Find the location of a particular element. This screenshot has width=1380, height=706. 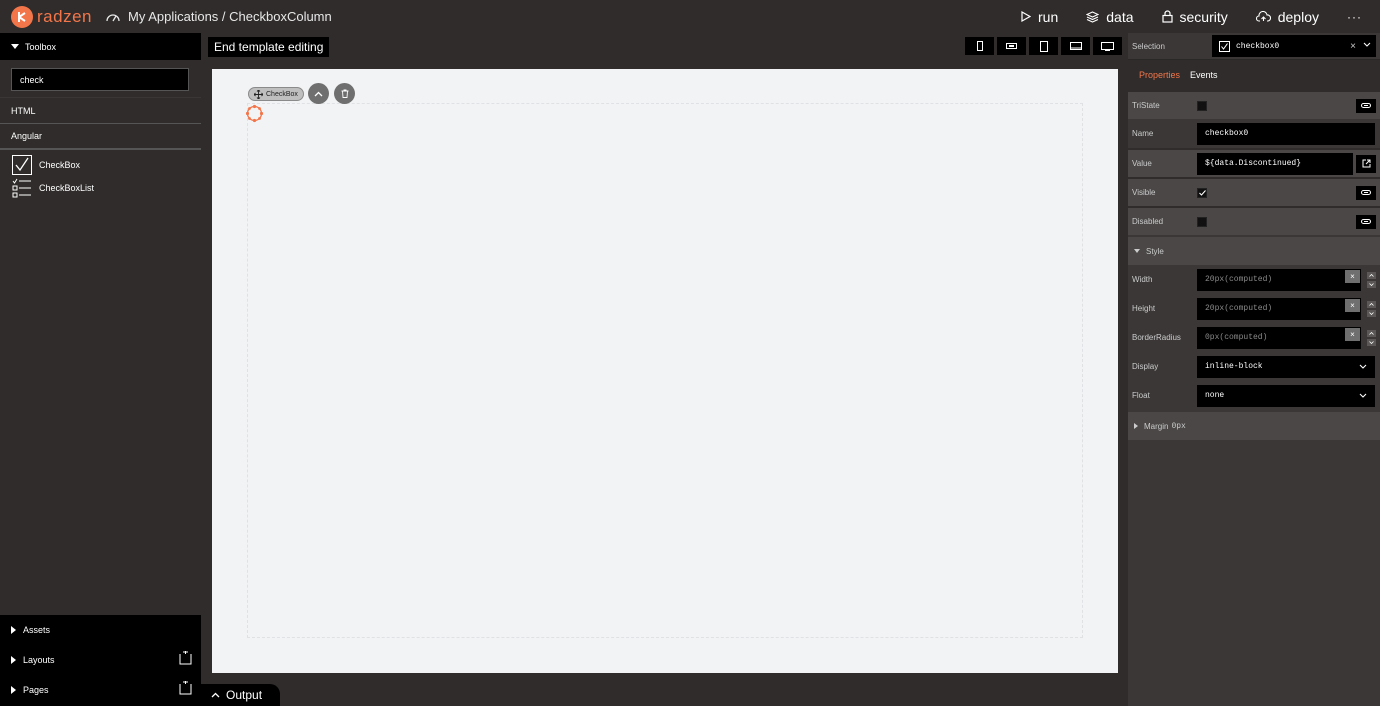

radzen-logo: radzen is located at coordinates (51, 16).